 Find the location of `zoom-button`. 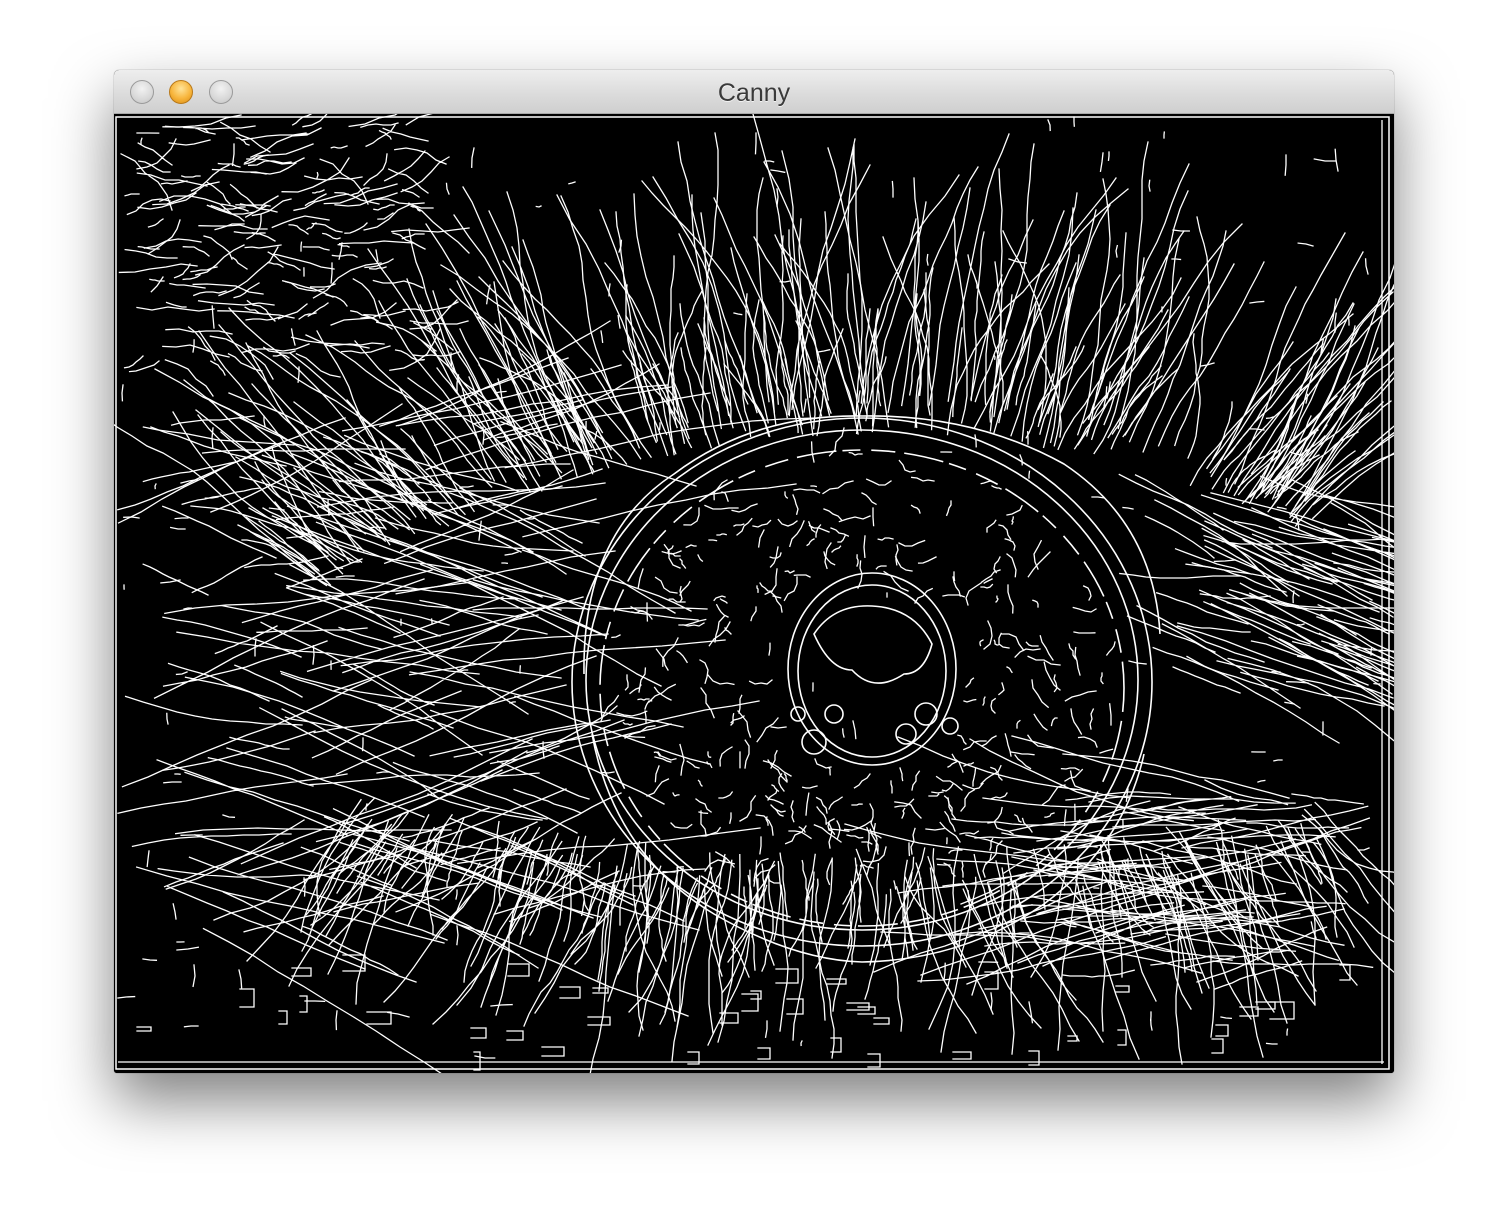

zoom-button is located at coordinates (221, 92).